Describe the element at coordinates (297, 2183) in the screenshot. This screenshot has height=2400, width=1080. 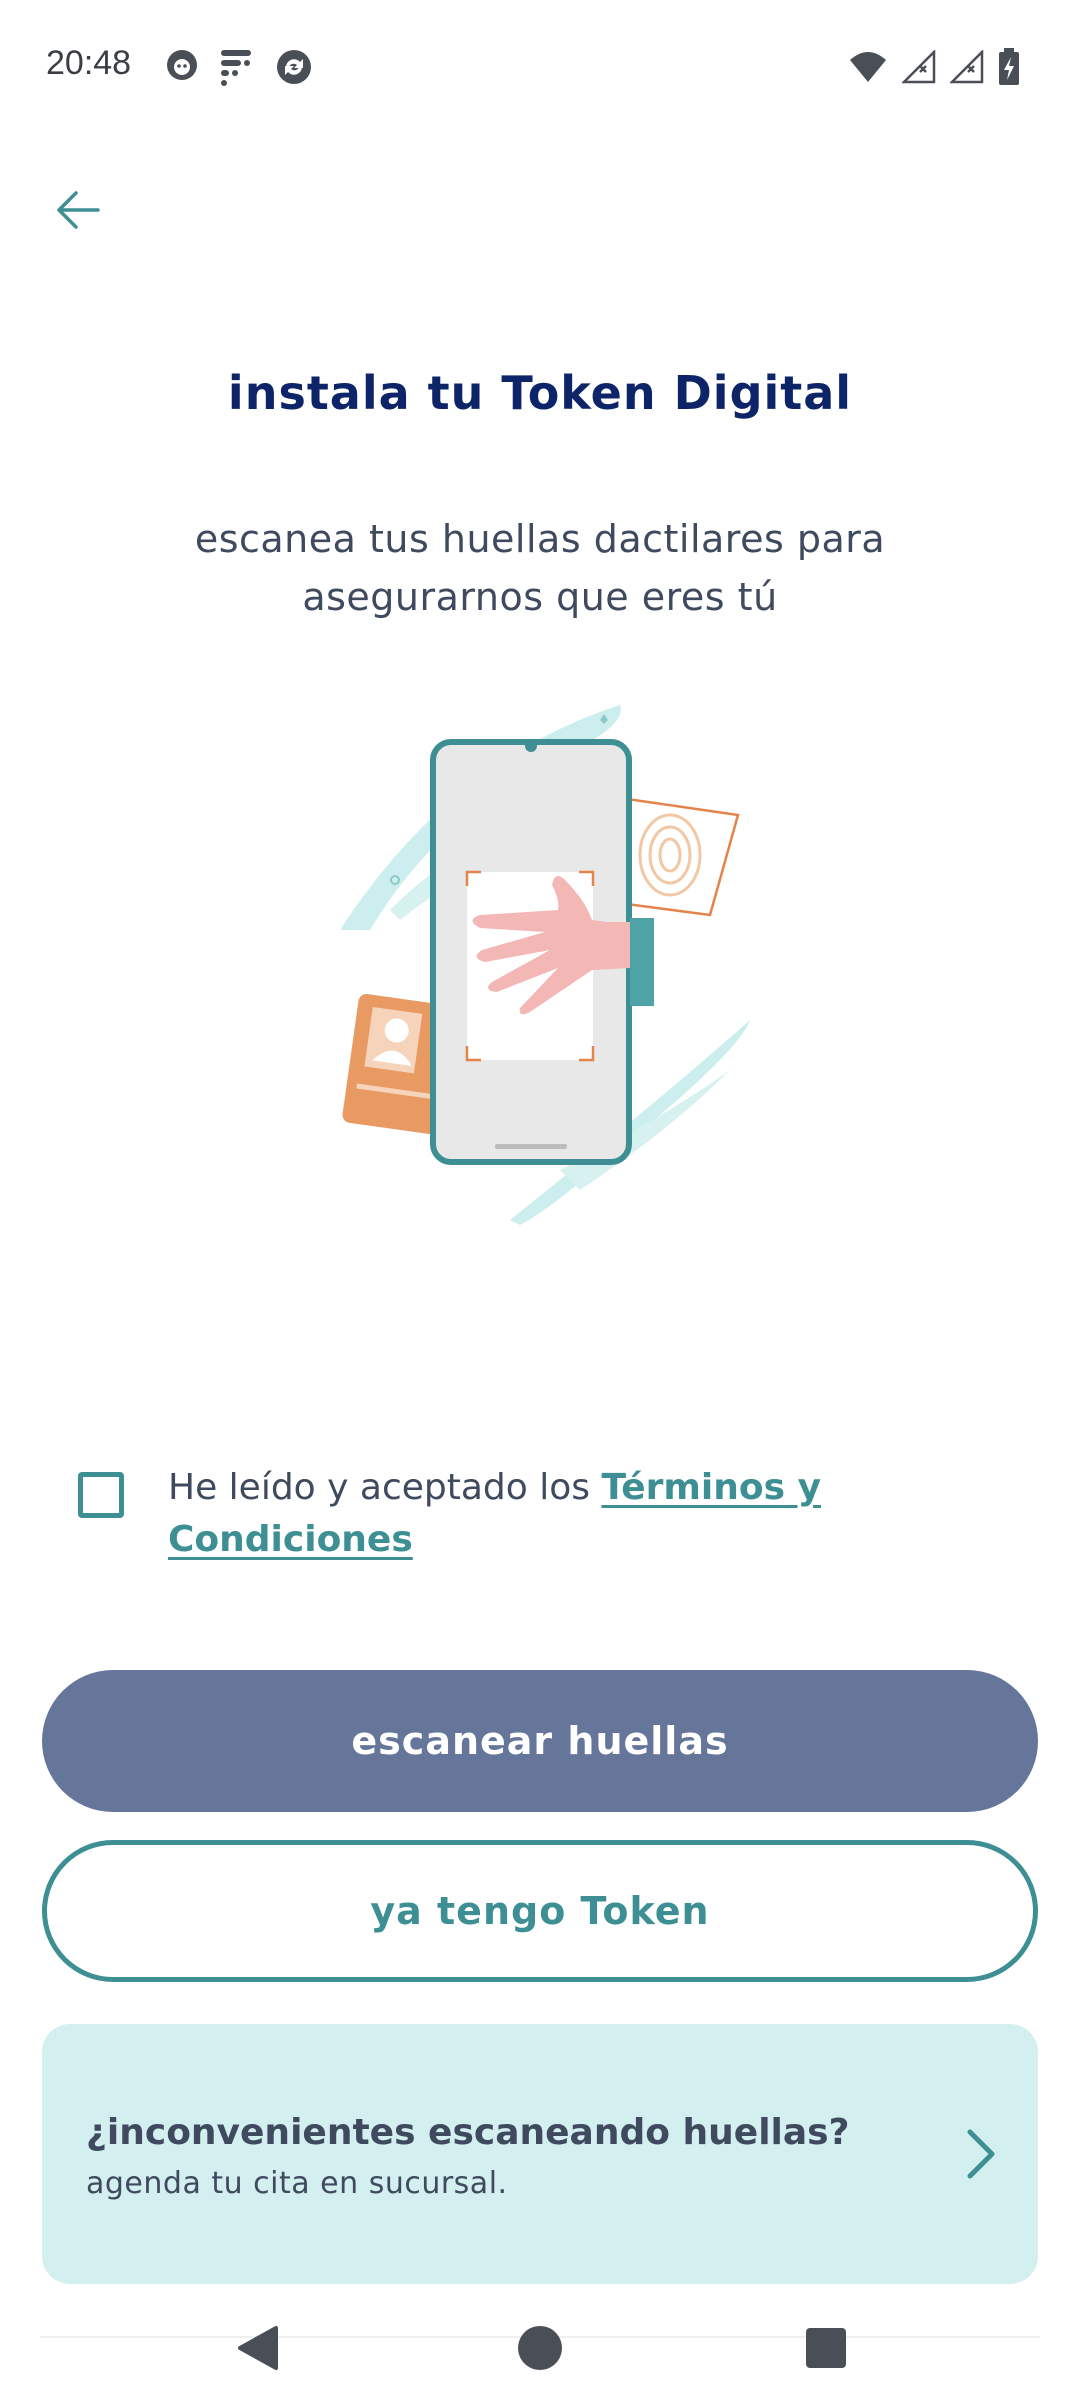
I see `help-card-subtitle: agenda tu cita en sucursal.` at that location.